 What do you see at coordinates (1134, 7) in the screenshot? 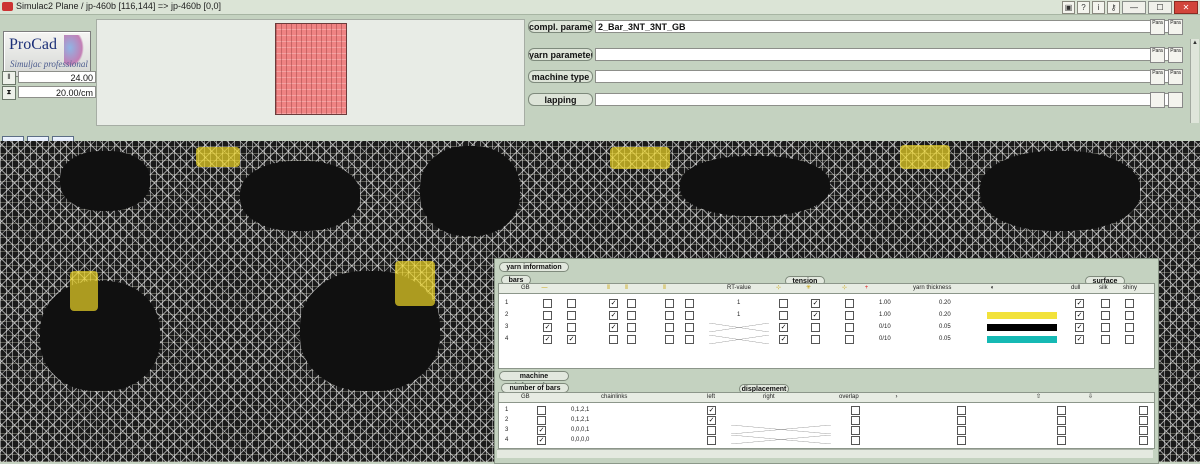
I see `minimize-button: —` at bounding box center [1134, 7].